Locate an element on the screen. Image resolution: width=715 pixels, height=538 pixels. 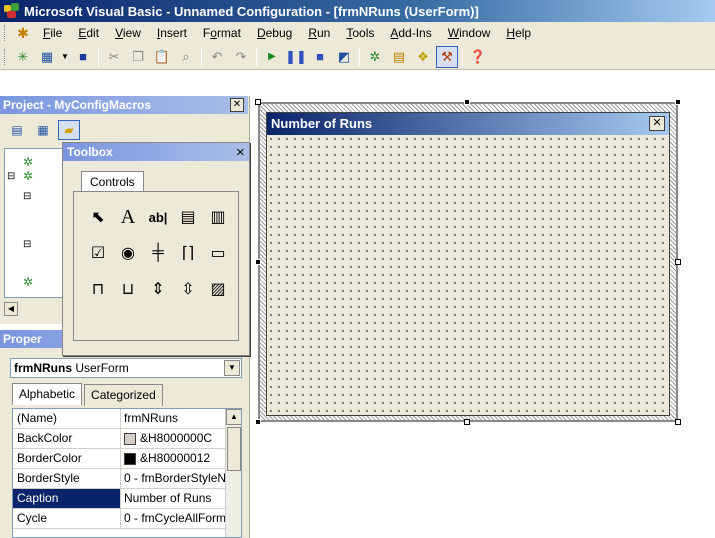
menu-edit: Edit is located at coordinates (88, 33).